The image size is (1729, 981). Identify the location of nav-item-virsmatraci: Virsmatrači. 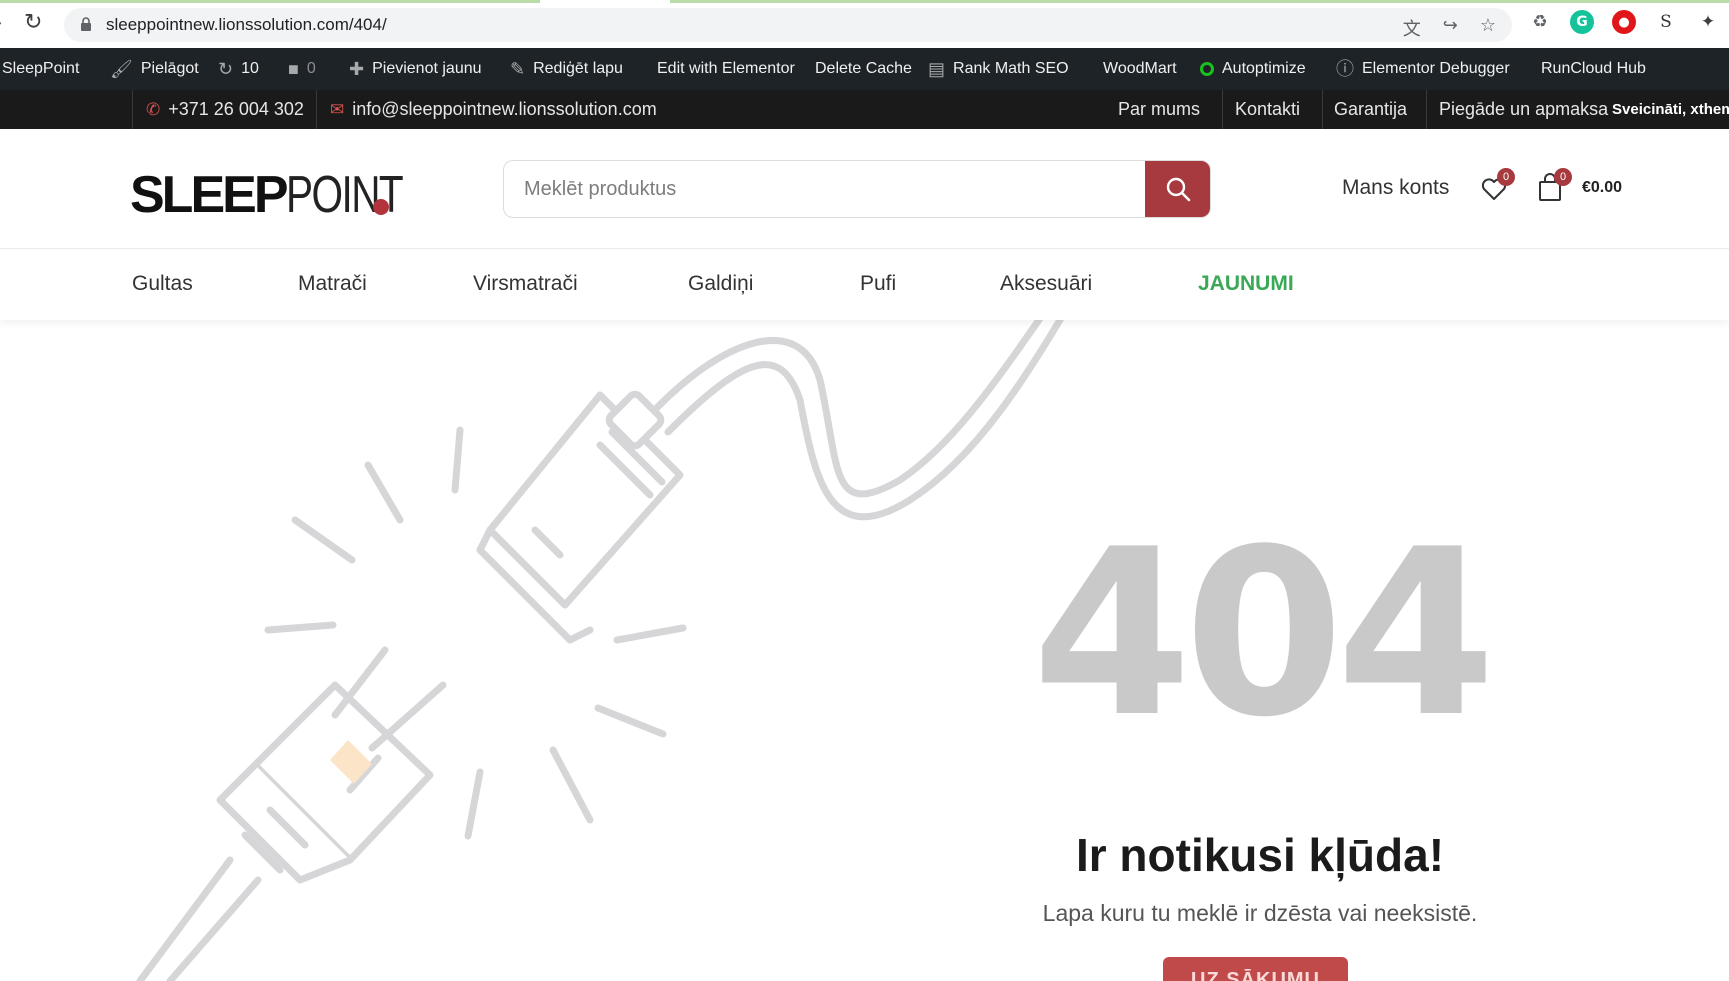
(525, 284).